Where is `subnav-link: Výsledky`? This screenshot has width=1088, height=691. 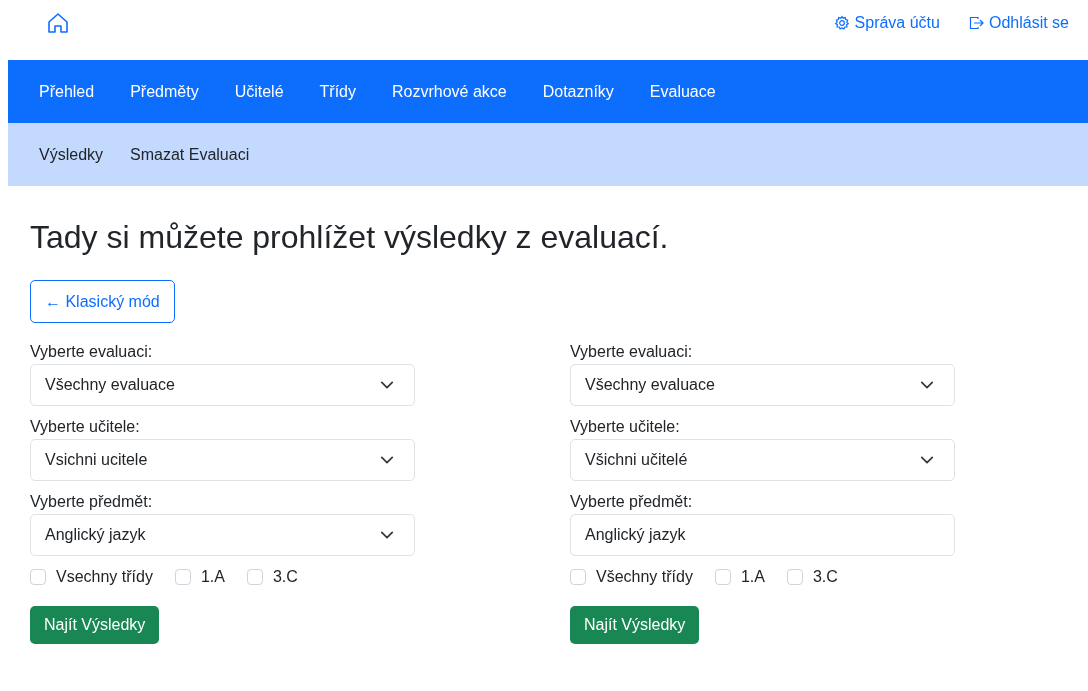
subnav-link: Výsledky is located at coordinates (71, 154).